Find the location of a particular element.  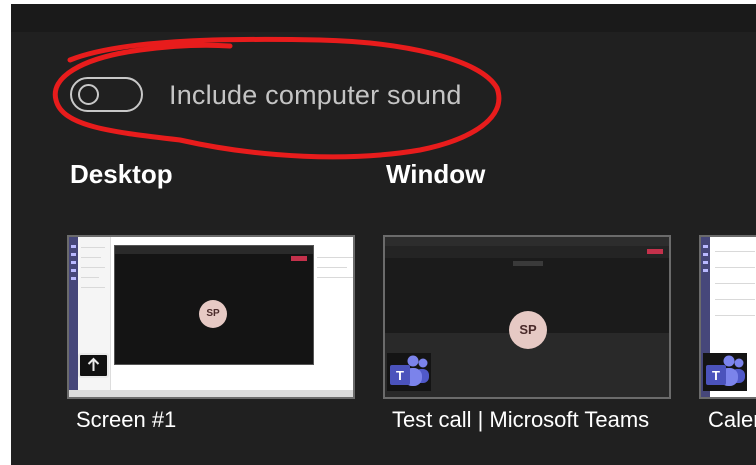

test-call-thumbnail-caption: Test call | Microsoft Teams is located at coordinates (521, 419).